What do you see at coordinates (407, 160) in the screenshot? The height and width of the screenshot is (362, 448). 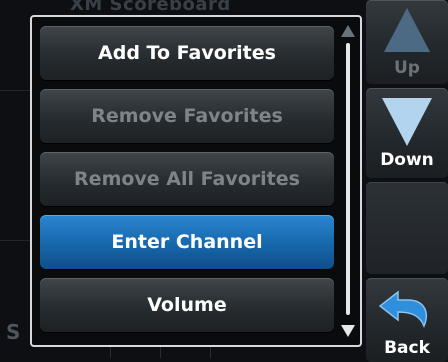 I see `down-label: Down` at bounding box center [407, 160].